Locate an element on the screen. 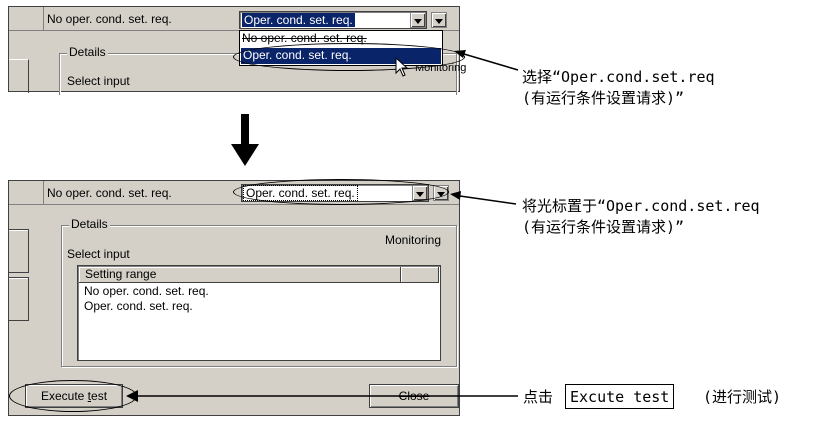 This screenshot has height=425, width=835. down-arrow-icon is located at coordinates (245, 140).